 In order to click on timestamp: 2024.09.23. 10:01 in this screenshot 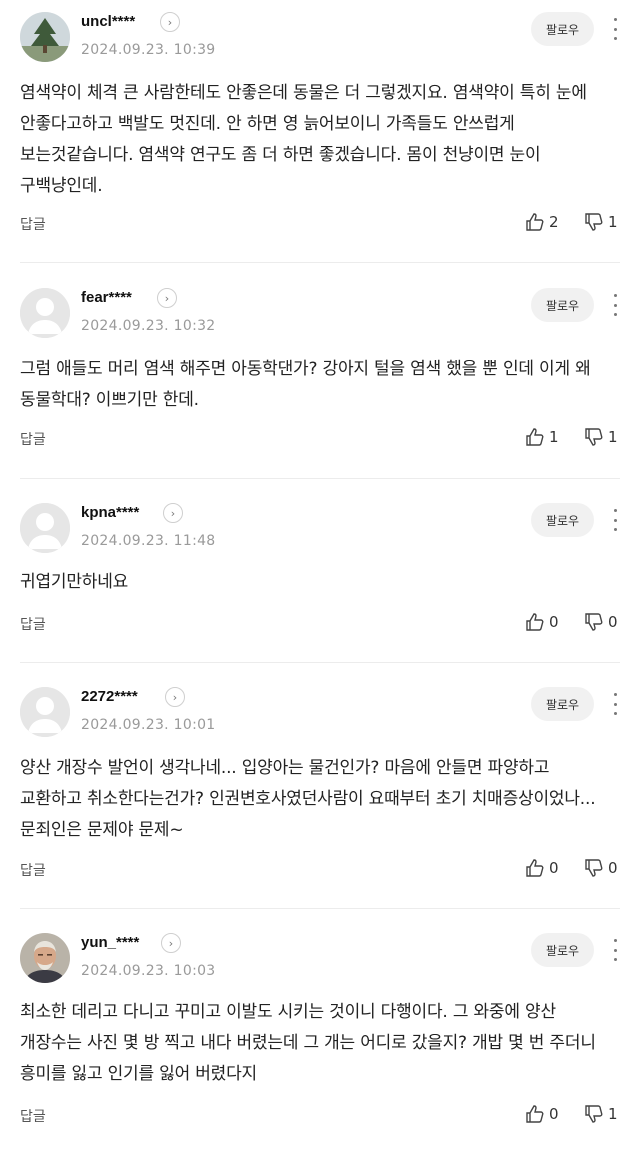, I will do `click(148, 725)`.